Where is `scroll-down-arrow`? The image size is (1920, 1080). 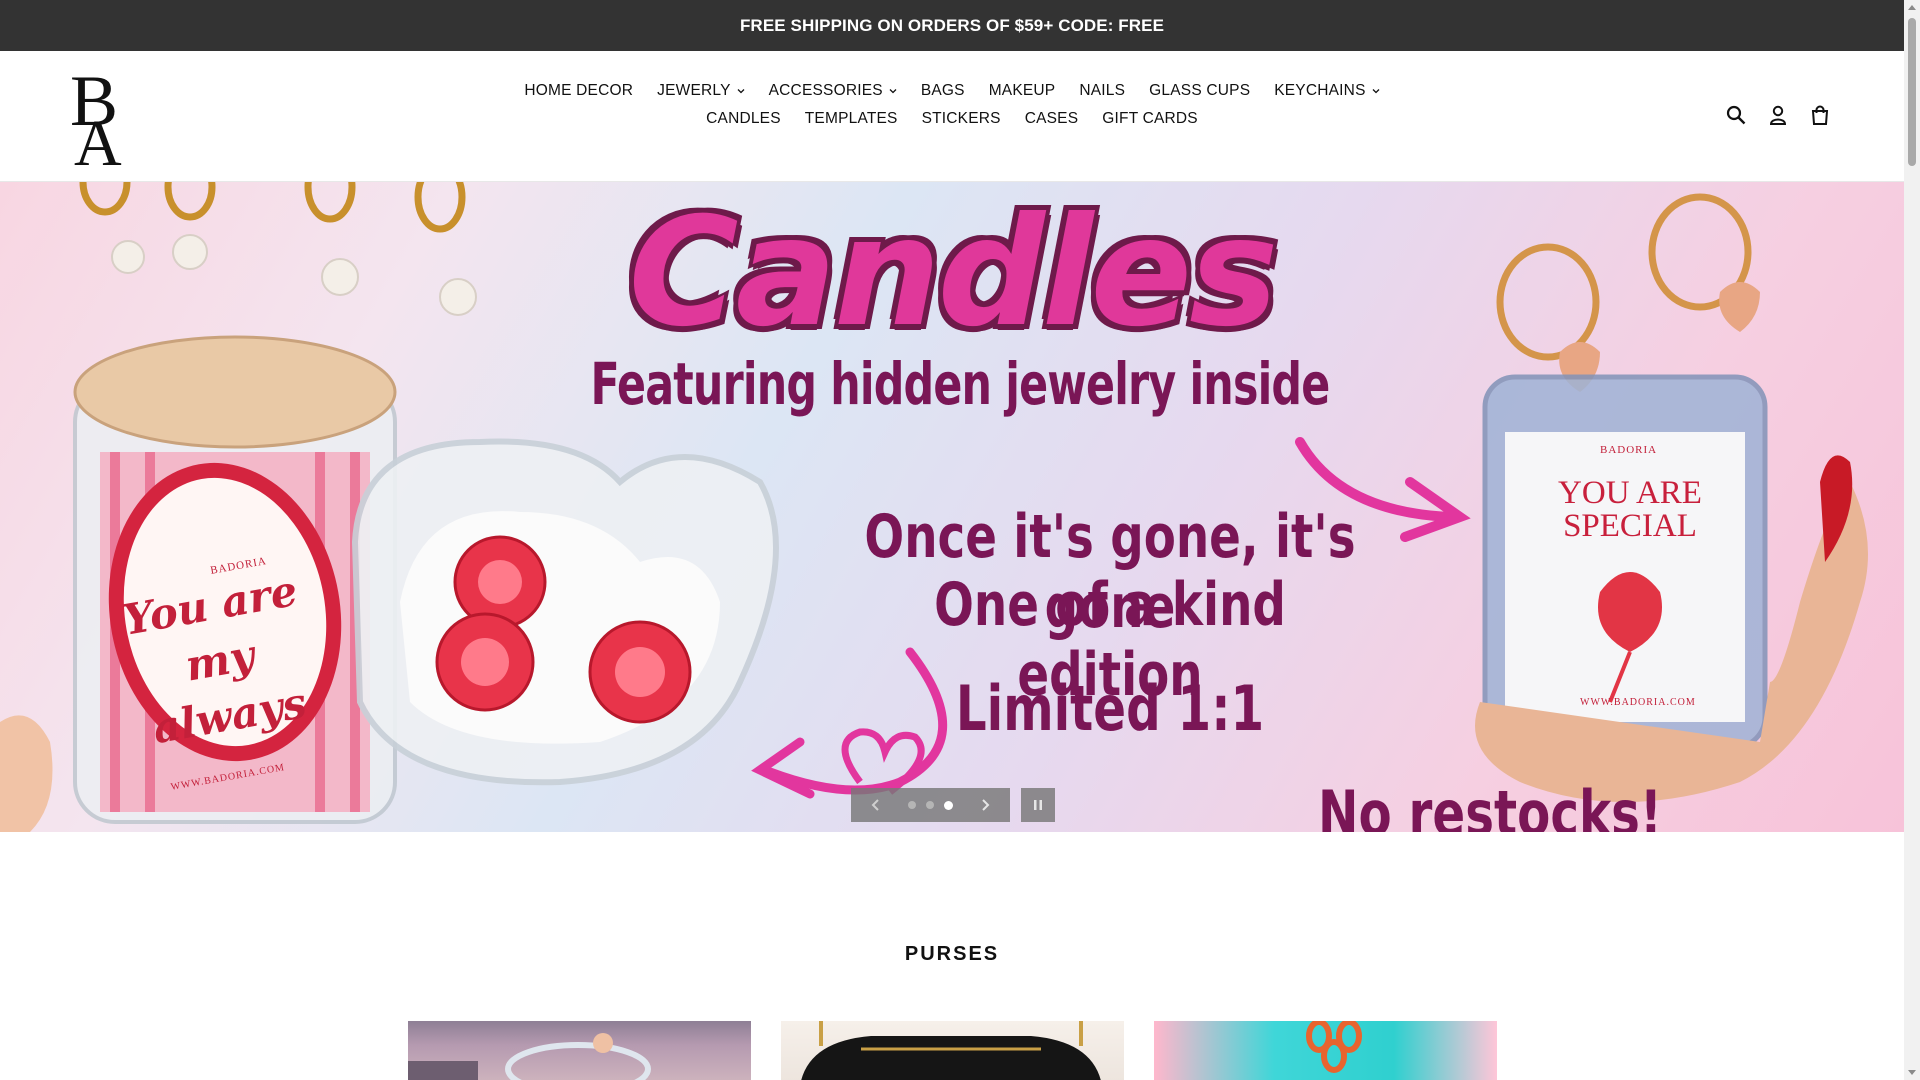 scroll-down-arrow is located at coordinates (1912, 1072).